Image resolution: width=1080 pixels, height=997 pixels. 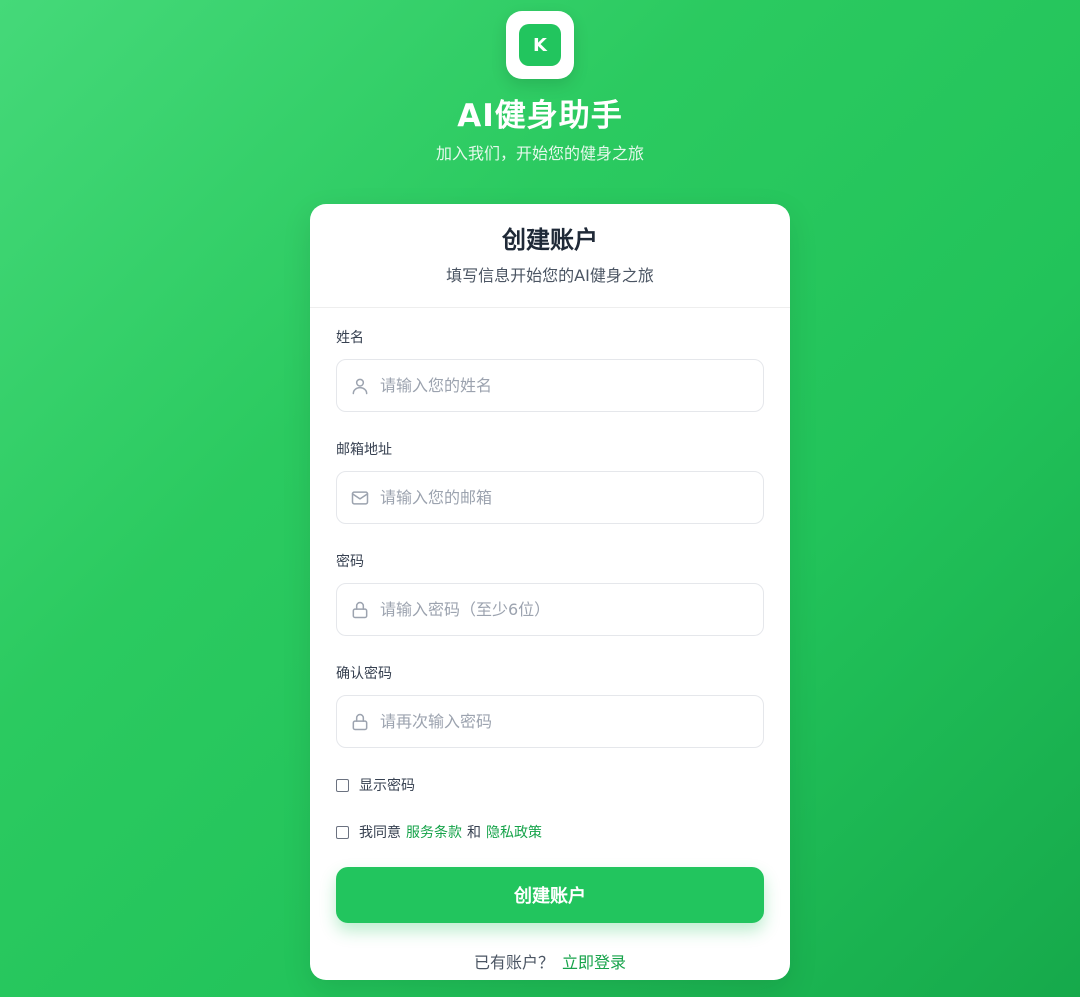 I want to click on create-account-button: 创建账户, so click(x=550, y=895).